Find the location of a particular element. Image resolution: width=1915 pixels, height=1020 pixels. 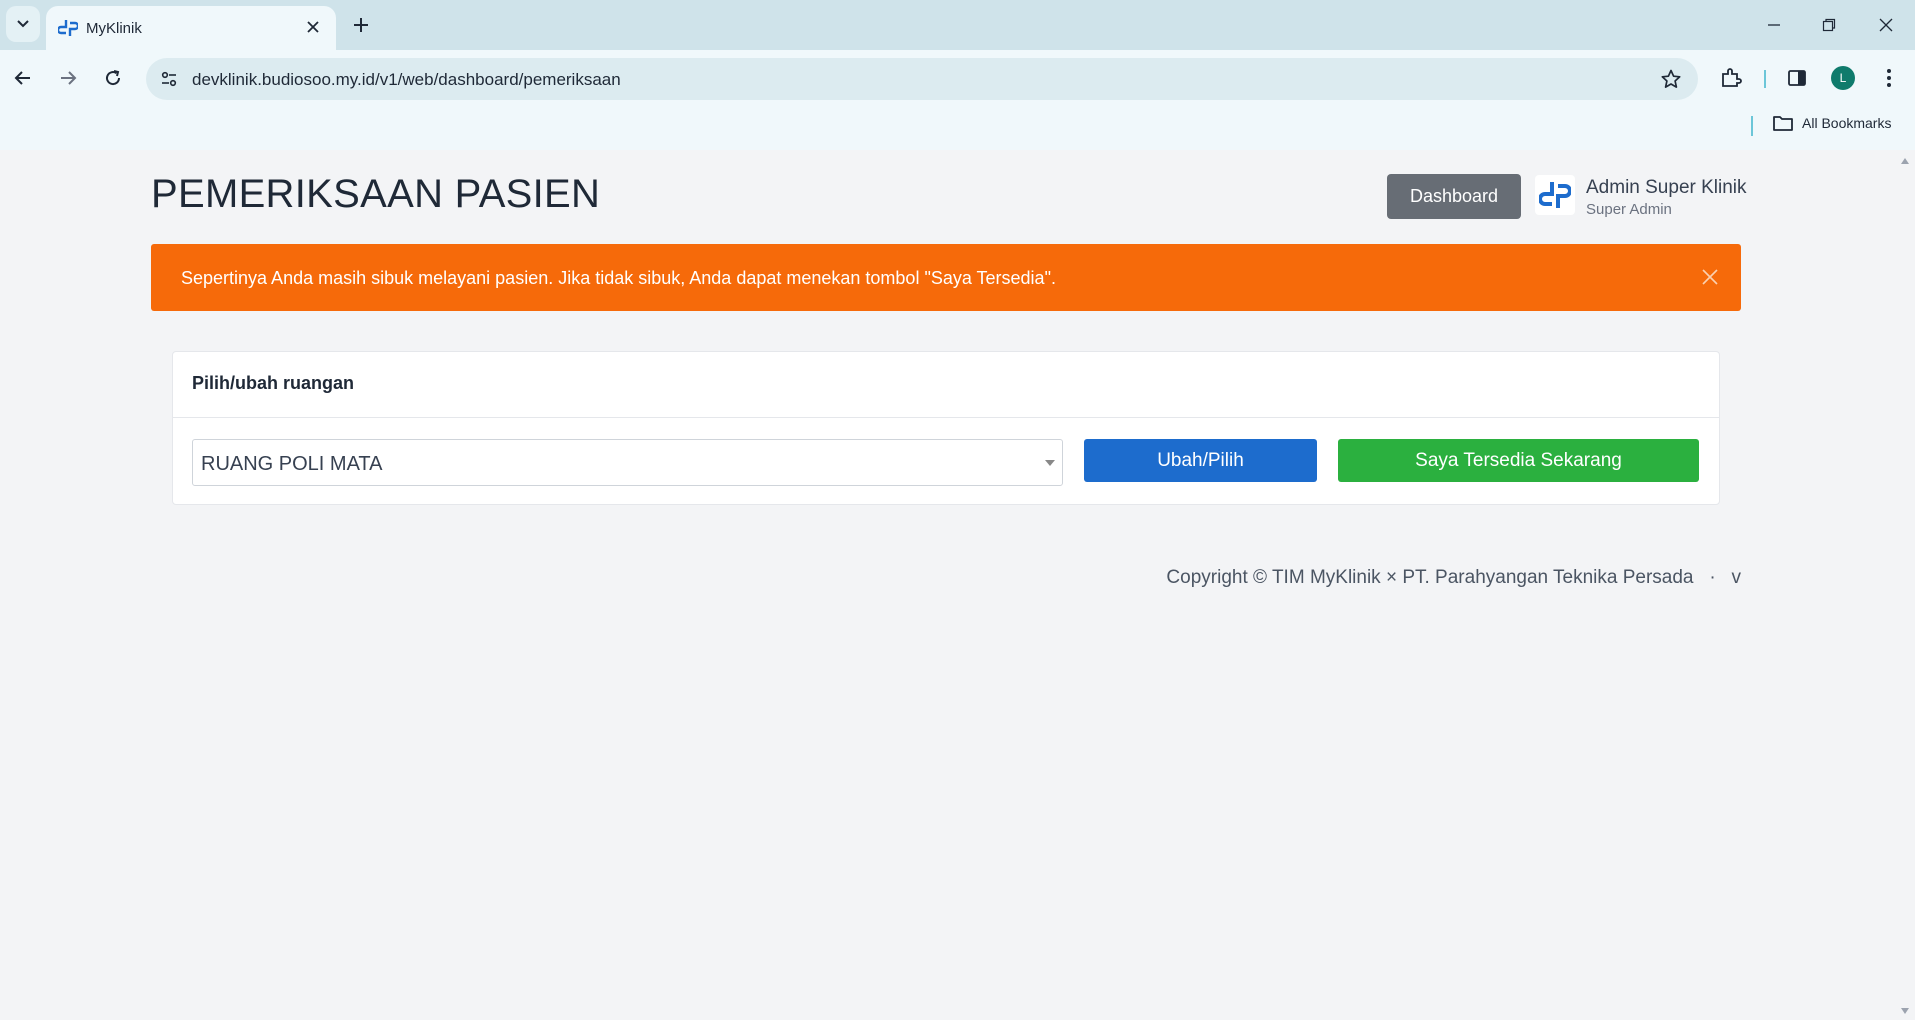

available-now-button: Saya Tersedia Sekarang is located at coordinates (1518, 460).